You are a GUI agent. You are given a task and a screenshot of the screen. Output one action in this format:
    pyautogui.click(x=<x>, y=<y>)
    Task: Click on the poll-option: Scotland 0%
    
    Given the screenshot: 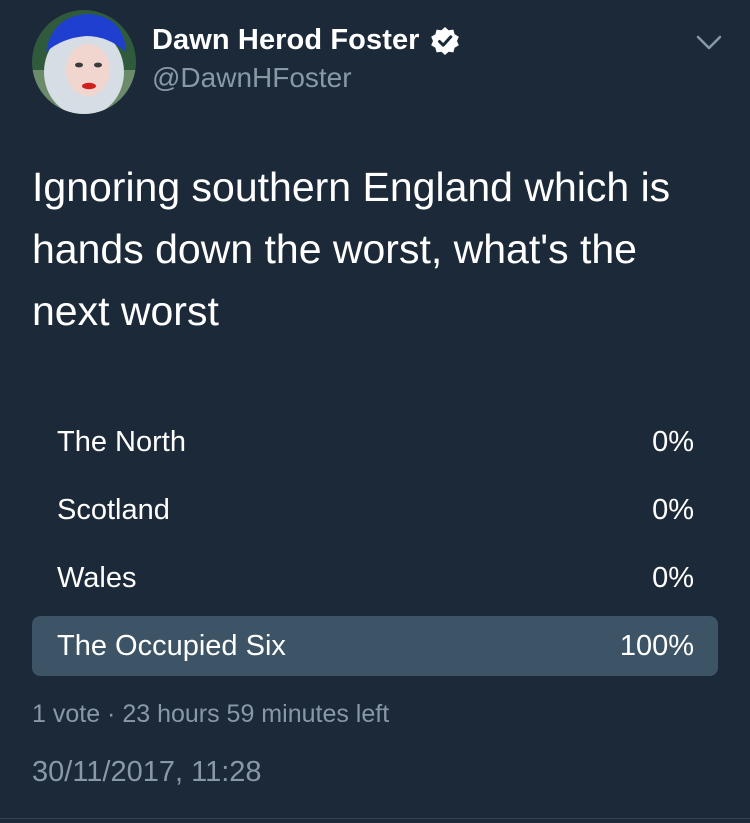 What is the action you would take?
    pyautogui.click(x=375, y=510)
    